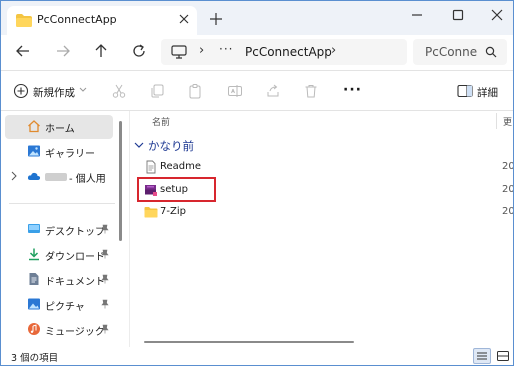 This screenshot has height=366, width=514. Describe the element at coordinates (321, 212) in the screenshot. I see `file-row-7zip: 7-Zip 20` at that location.